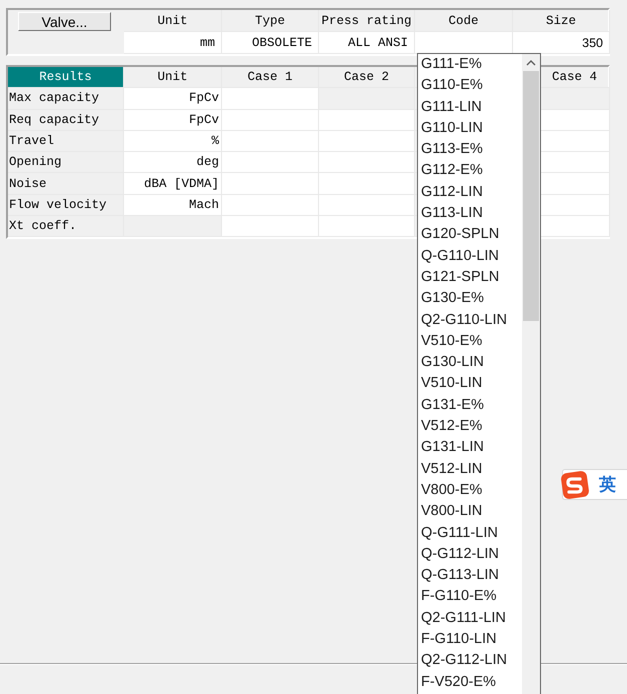 The height and width of the screenshot is (694, 627). I want to click on unit-cell: deg, so click(173, 163).